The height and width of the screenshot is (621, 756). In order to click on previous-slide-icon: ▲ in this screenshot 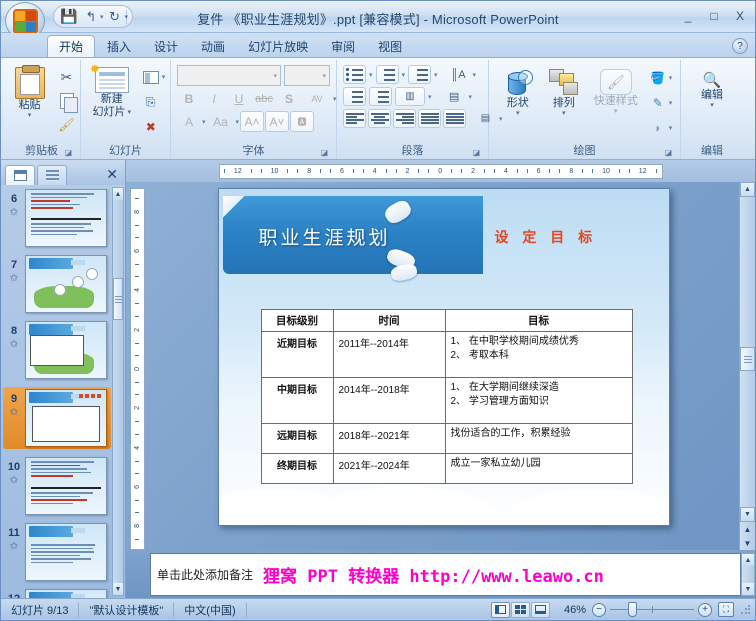, I will do `click(747, 529)`.